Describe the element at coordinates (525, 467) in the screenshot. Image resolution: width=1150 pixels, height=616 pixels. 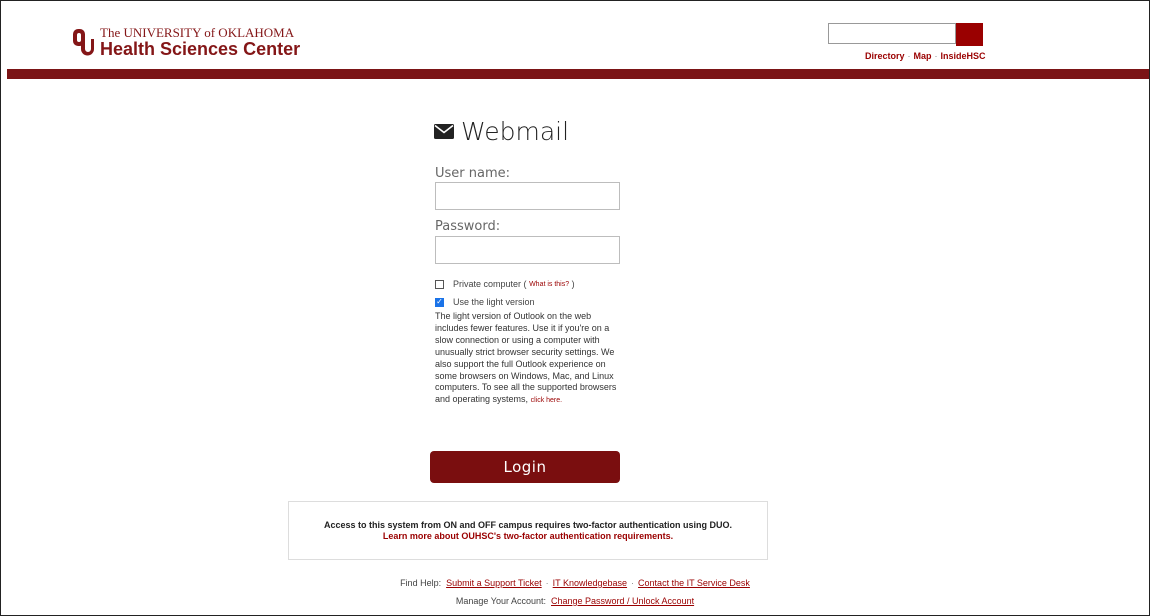
I see `login-button: Login` at that location.